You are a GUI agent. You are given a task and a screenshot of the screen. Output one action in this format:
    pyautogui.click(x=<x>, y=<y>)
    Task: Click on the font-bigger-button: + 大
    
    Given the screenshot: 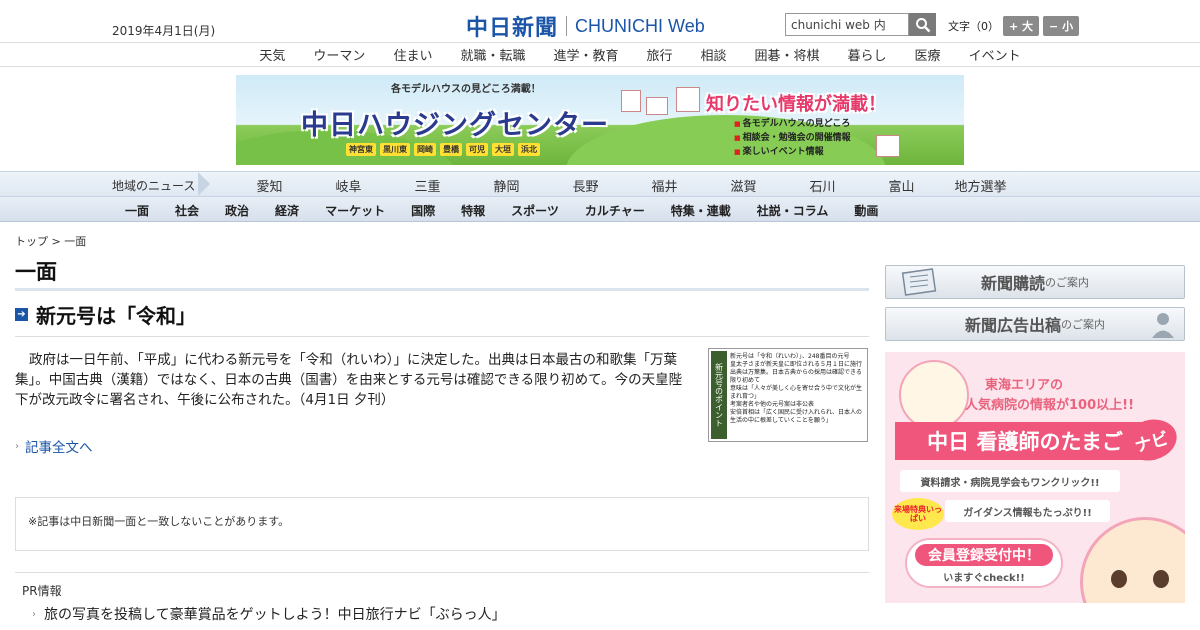 What is the action you would take?
    pyautogui.click(x=1021, y=26)
    